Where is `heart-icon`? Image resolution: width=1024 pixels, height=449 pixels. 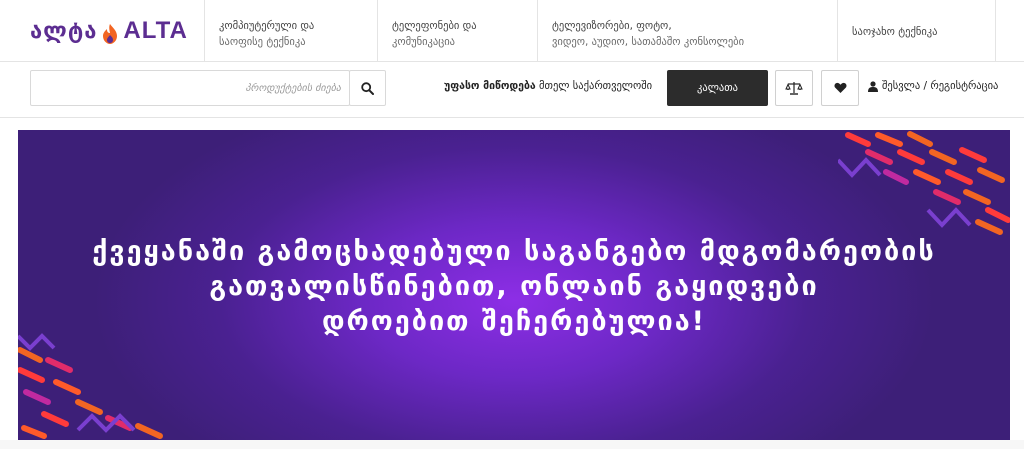
heart-icon is located at coordinates (840, 87).